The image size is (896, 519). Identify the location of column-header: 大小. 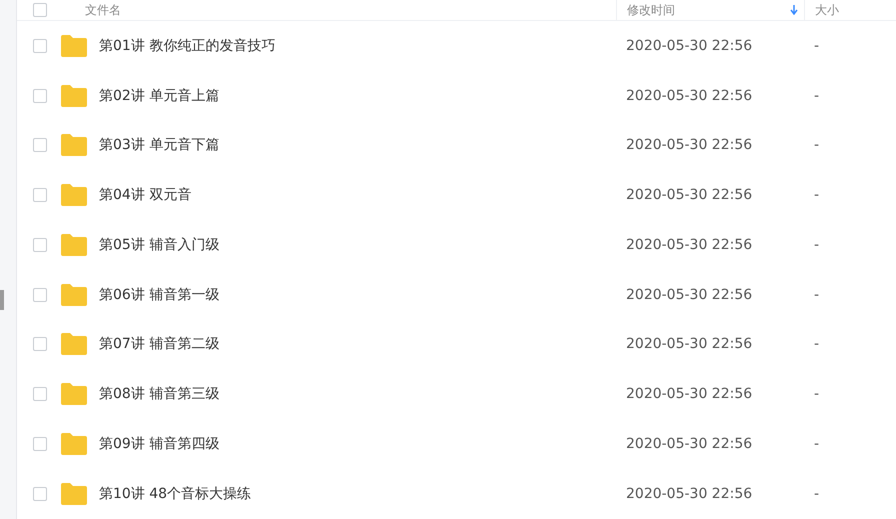
(827, 10).